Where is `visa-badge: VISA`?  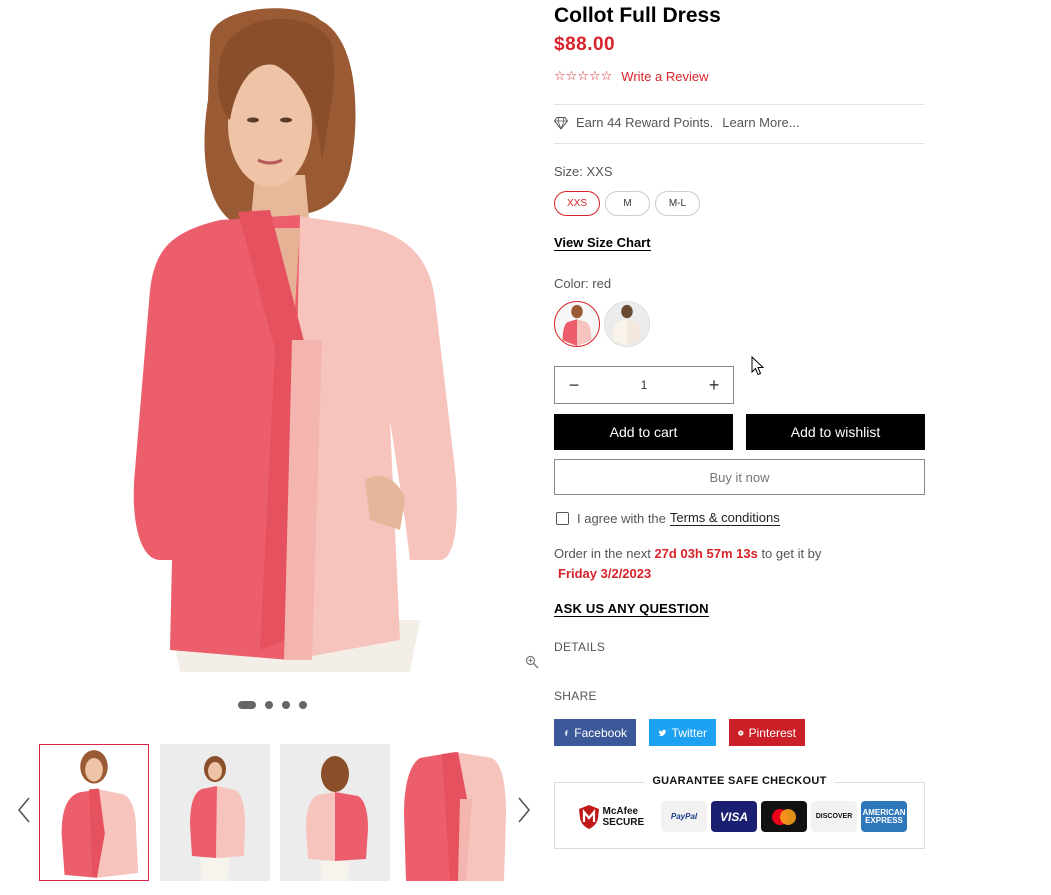 visa-badge: VISA is located at coordinates (734, 816).